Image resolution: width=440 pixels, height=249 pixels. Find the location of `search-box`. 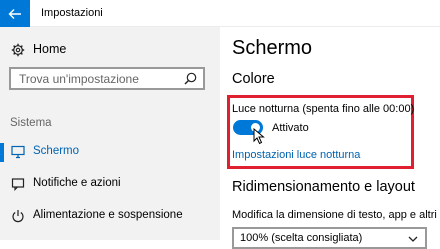

search-box is located at coordinates (107, 78).